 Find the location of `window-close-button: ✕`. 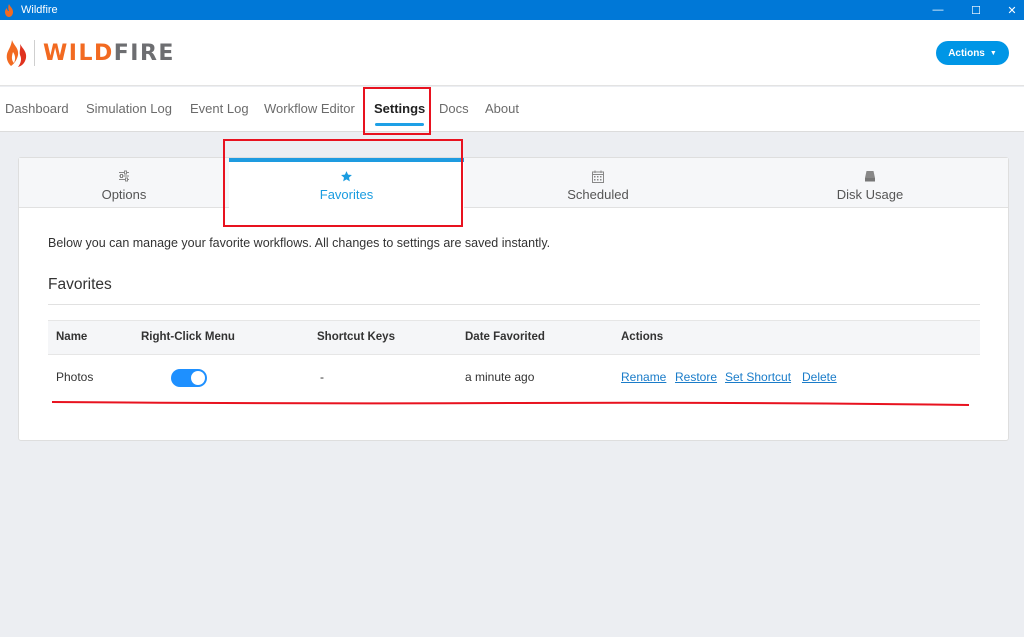

window-close-button: ✕ is located at coordinates (1009, 10).